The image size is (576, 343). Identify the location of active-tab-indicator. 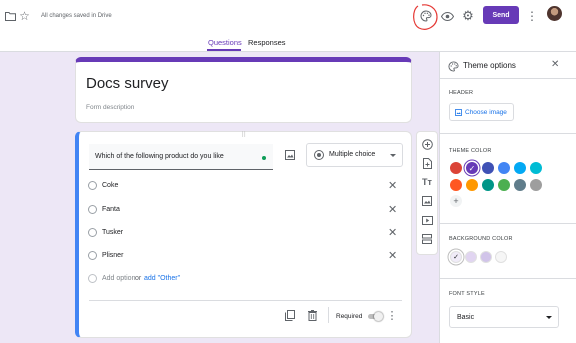
(224, 50).